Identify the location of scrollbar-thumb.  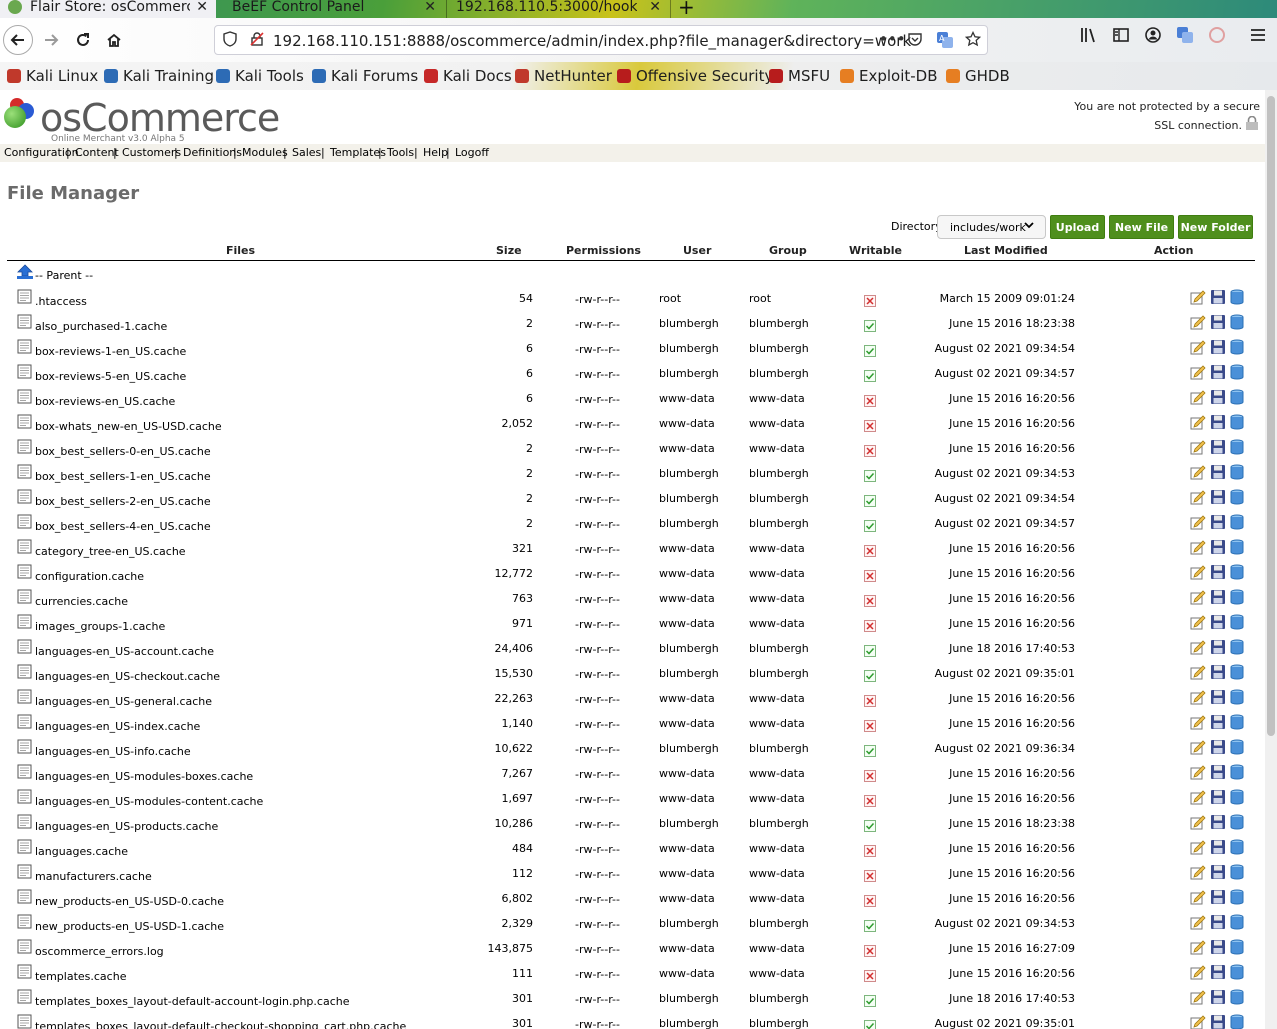
(1271, 416).